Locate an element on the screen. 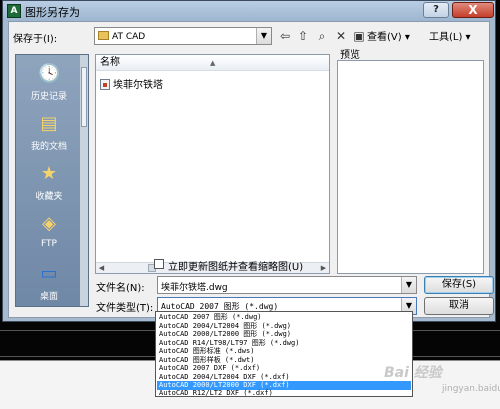  views-label: 查看(V) is located at coordinates (384, 37).